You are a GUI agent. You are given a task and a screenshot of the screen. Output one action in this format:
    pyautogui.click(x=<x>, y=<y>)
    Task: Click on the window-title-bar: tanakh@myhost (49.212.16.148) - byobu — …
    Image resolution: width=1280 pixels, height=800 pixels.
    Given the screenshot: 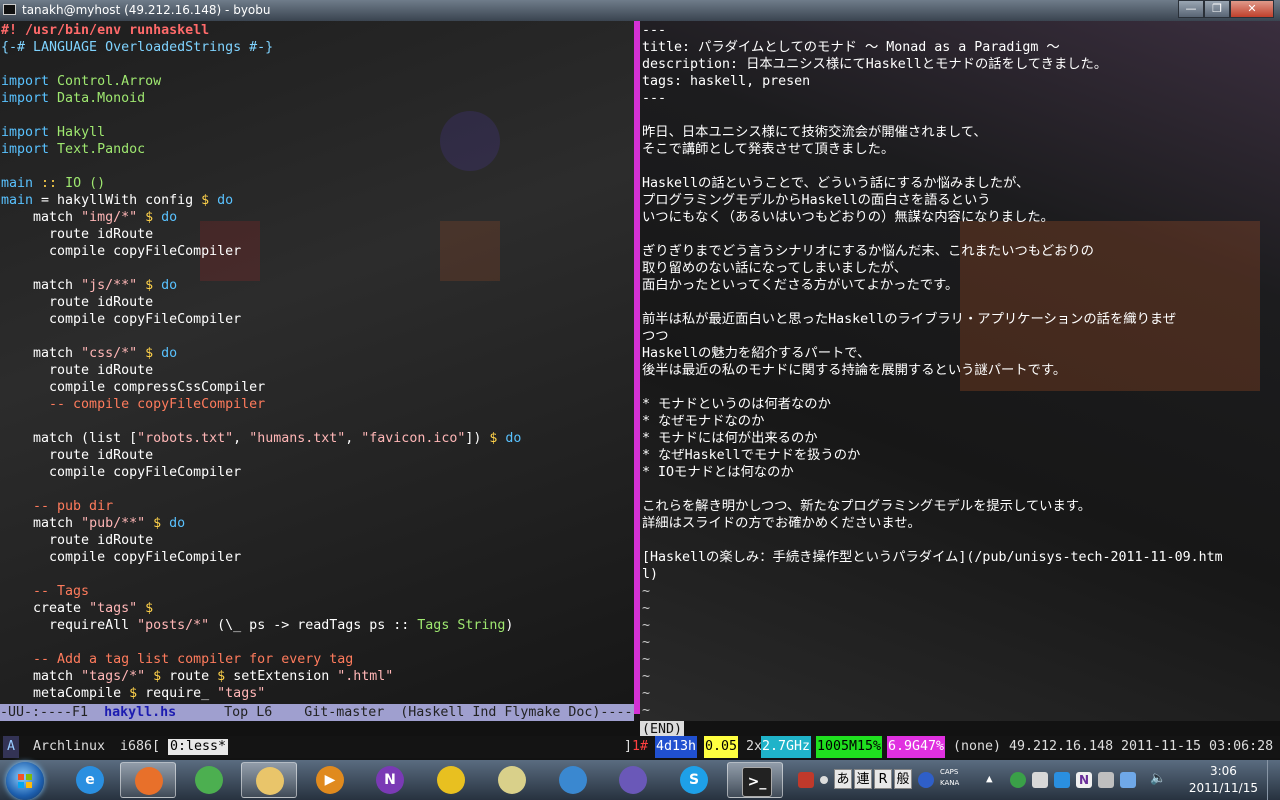 What is the action you would take?
    pyautogui.click(x=640, y=10)
    